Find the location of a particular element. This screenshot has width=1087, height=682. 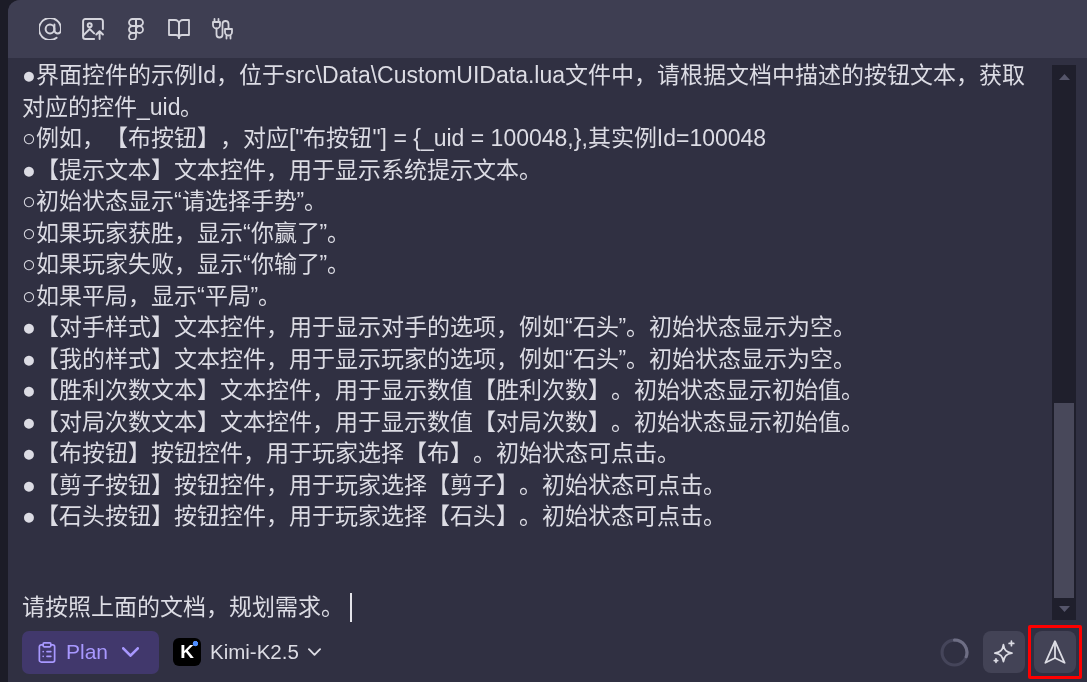

text-paragraph: ●【对手样式】文本控件，用于显示对手的选项，例如“石头”。初始状态显示为空。 is located at coordinates (440, 327).